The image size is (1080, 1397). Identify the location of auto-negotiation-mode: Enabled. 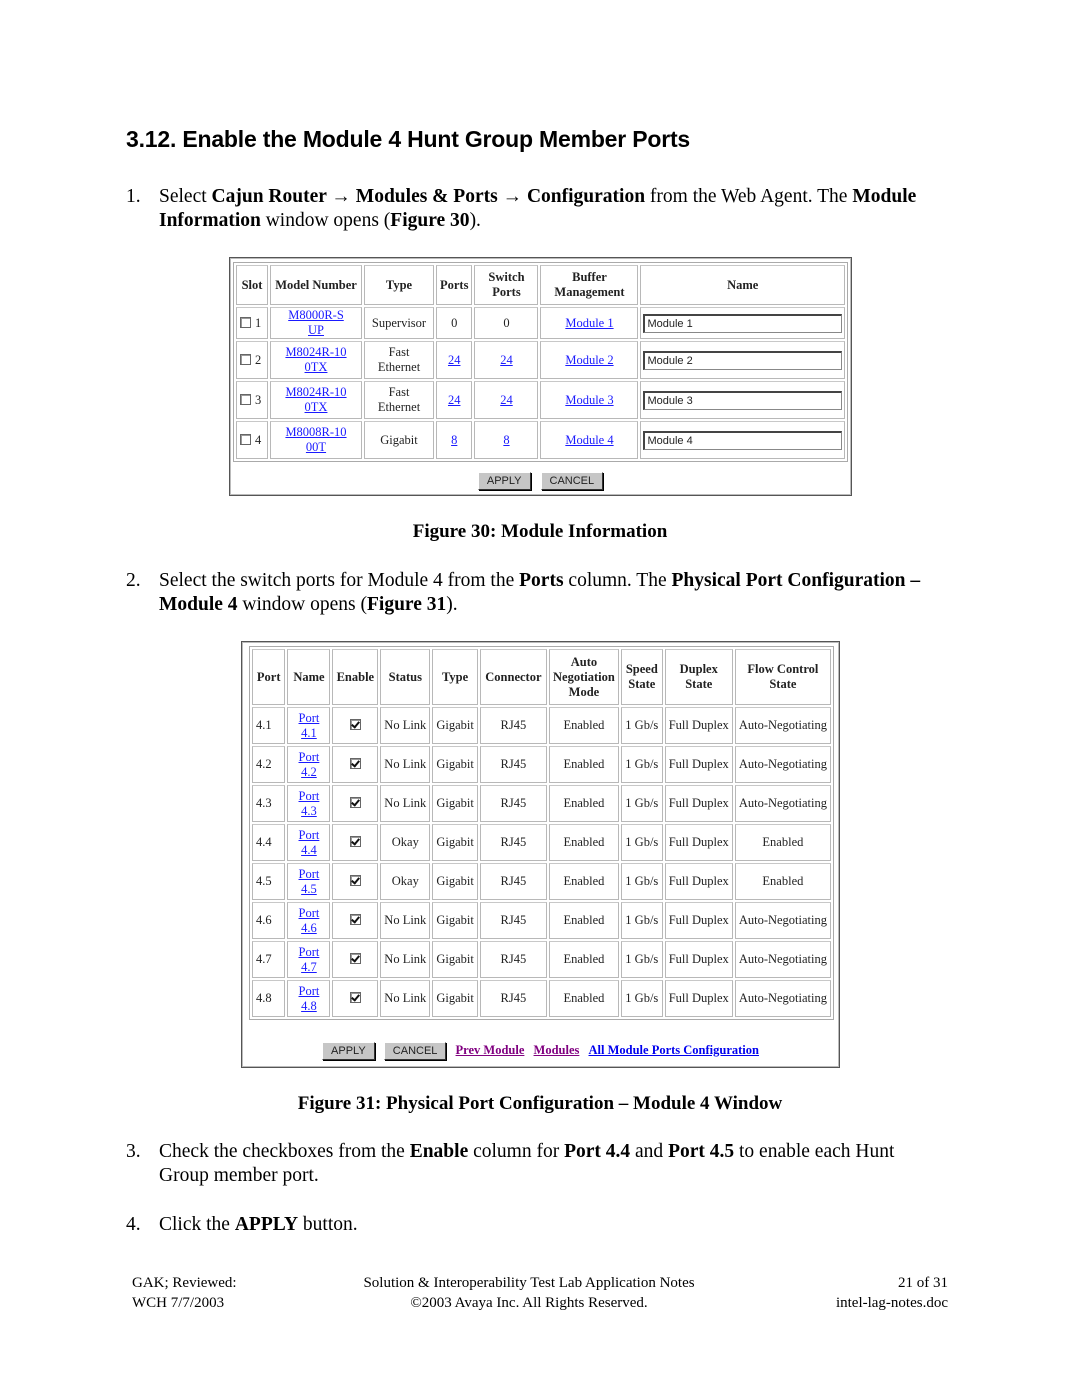
(584, 803).